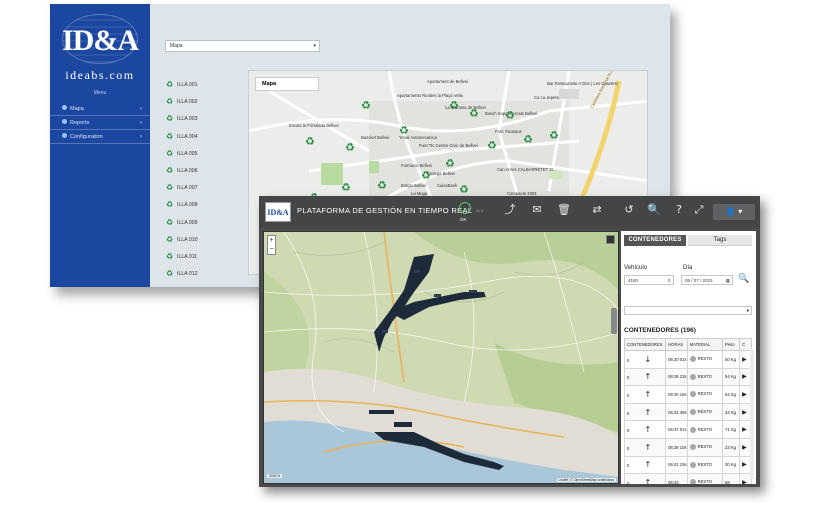 This screenshot has width=825, height=505. Describe the element at coordinates (100, 137) in the screenshot. I see `sidebar-item-configuration: Configuration ›` at that location.